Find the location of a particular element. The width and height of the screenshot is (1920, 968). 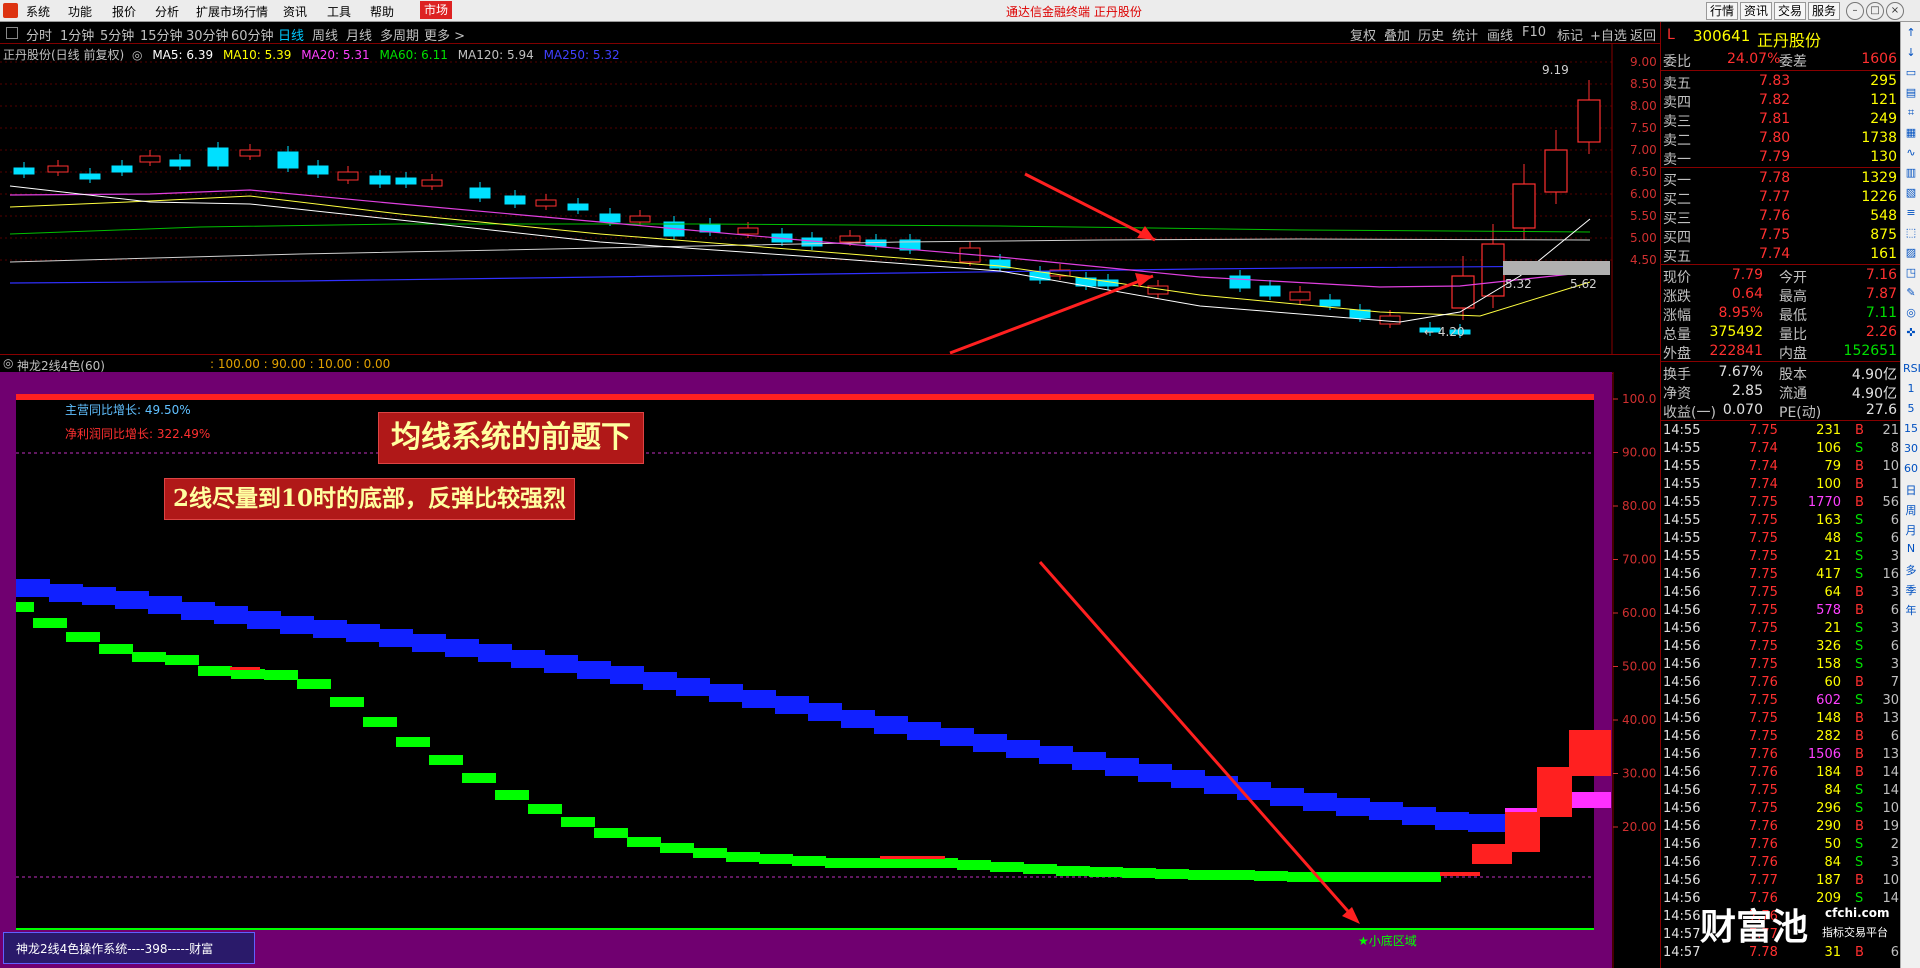

sidebar-period-label: 周 is located at coordinates (1911, 510).